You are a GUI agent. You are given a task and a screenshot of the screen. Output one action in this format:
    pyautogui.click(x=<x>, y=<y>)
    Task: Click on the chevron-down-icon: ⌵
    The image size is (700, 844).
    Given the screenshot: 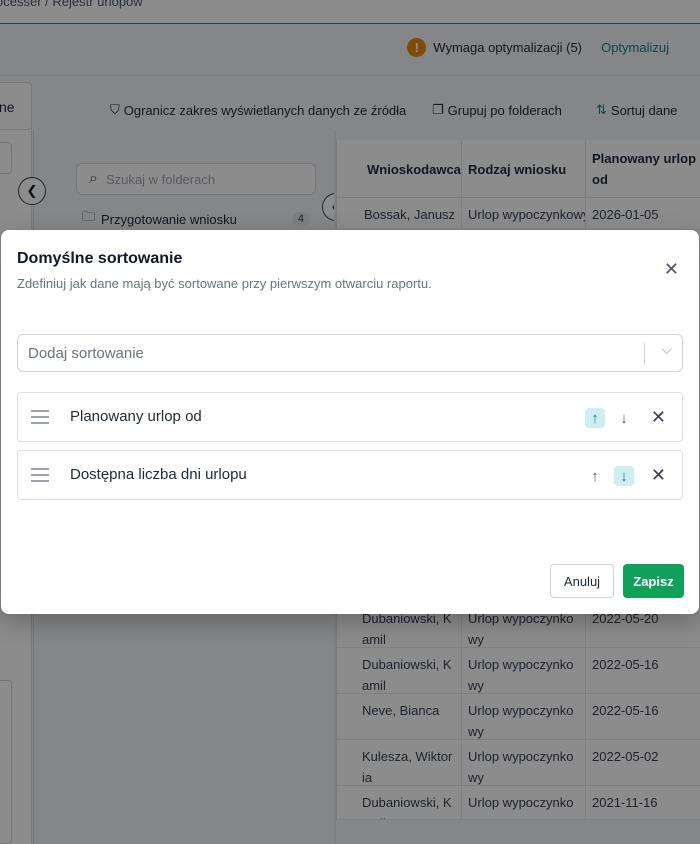 What is the action you would take?
    pyautogui.click(x=666, y=349)
    